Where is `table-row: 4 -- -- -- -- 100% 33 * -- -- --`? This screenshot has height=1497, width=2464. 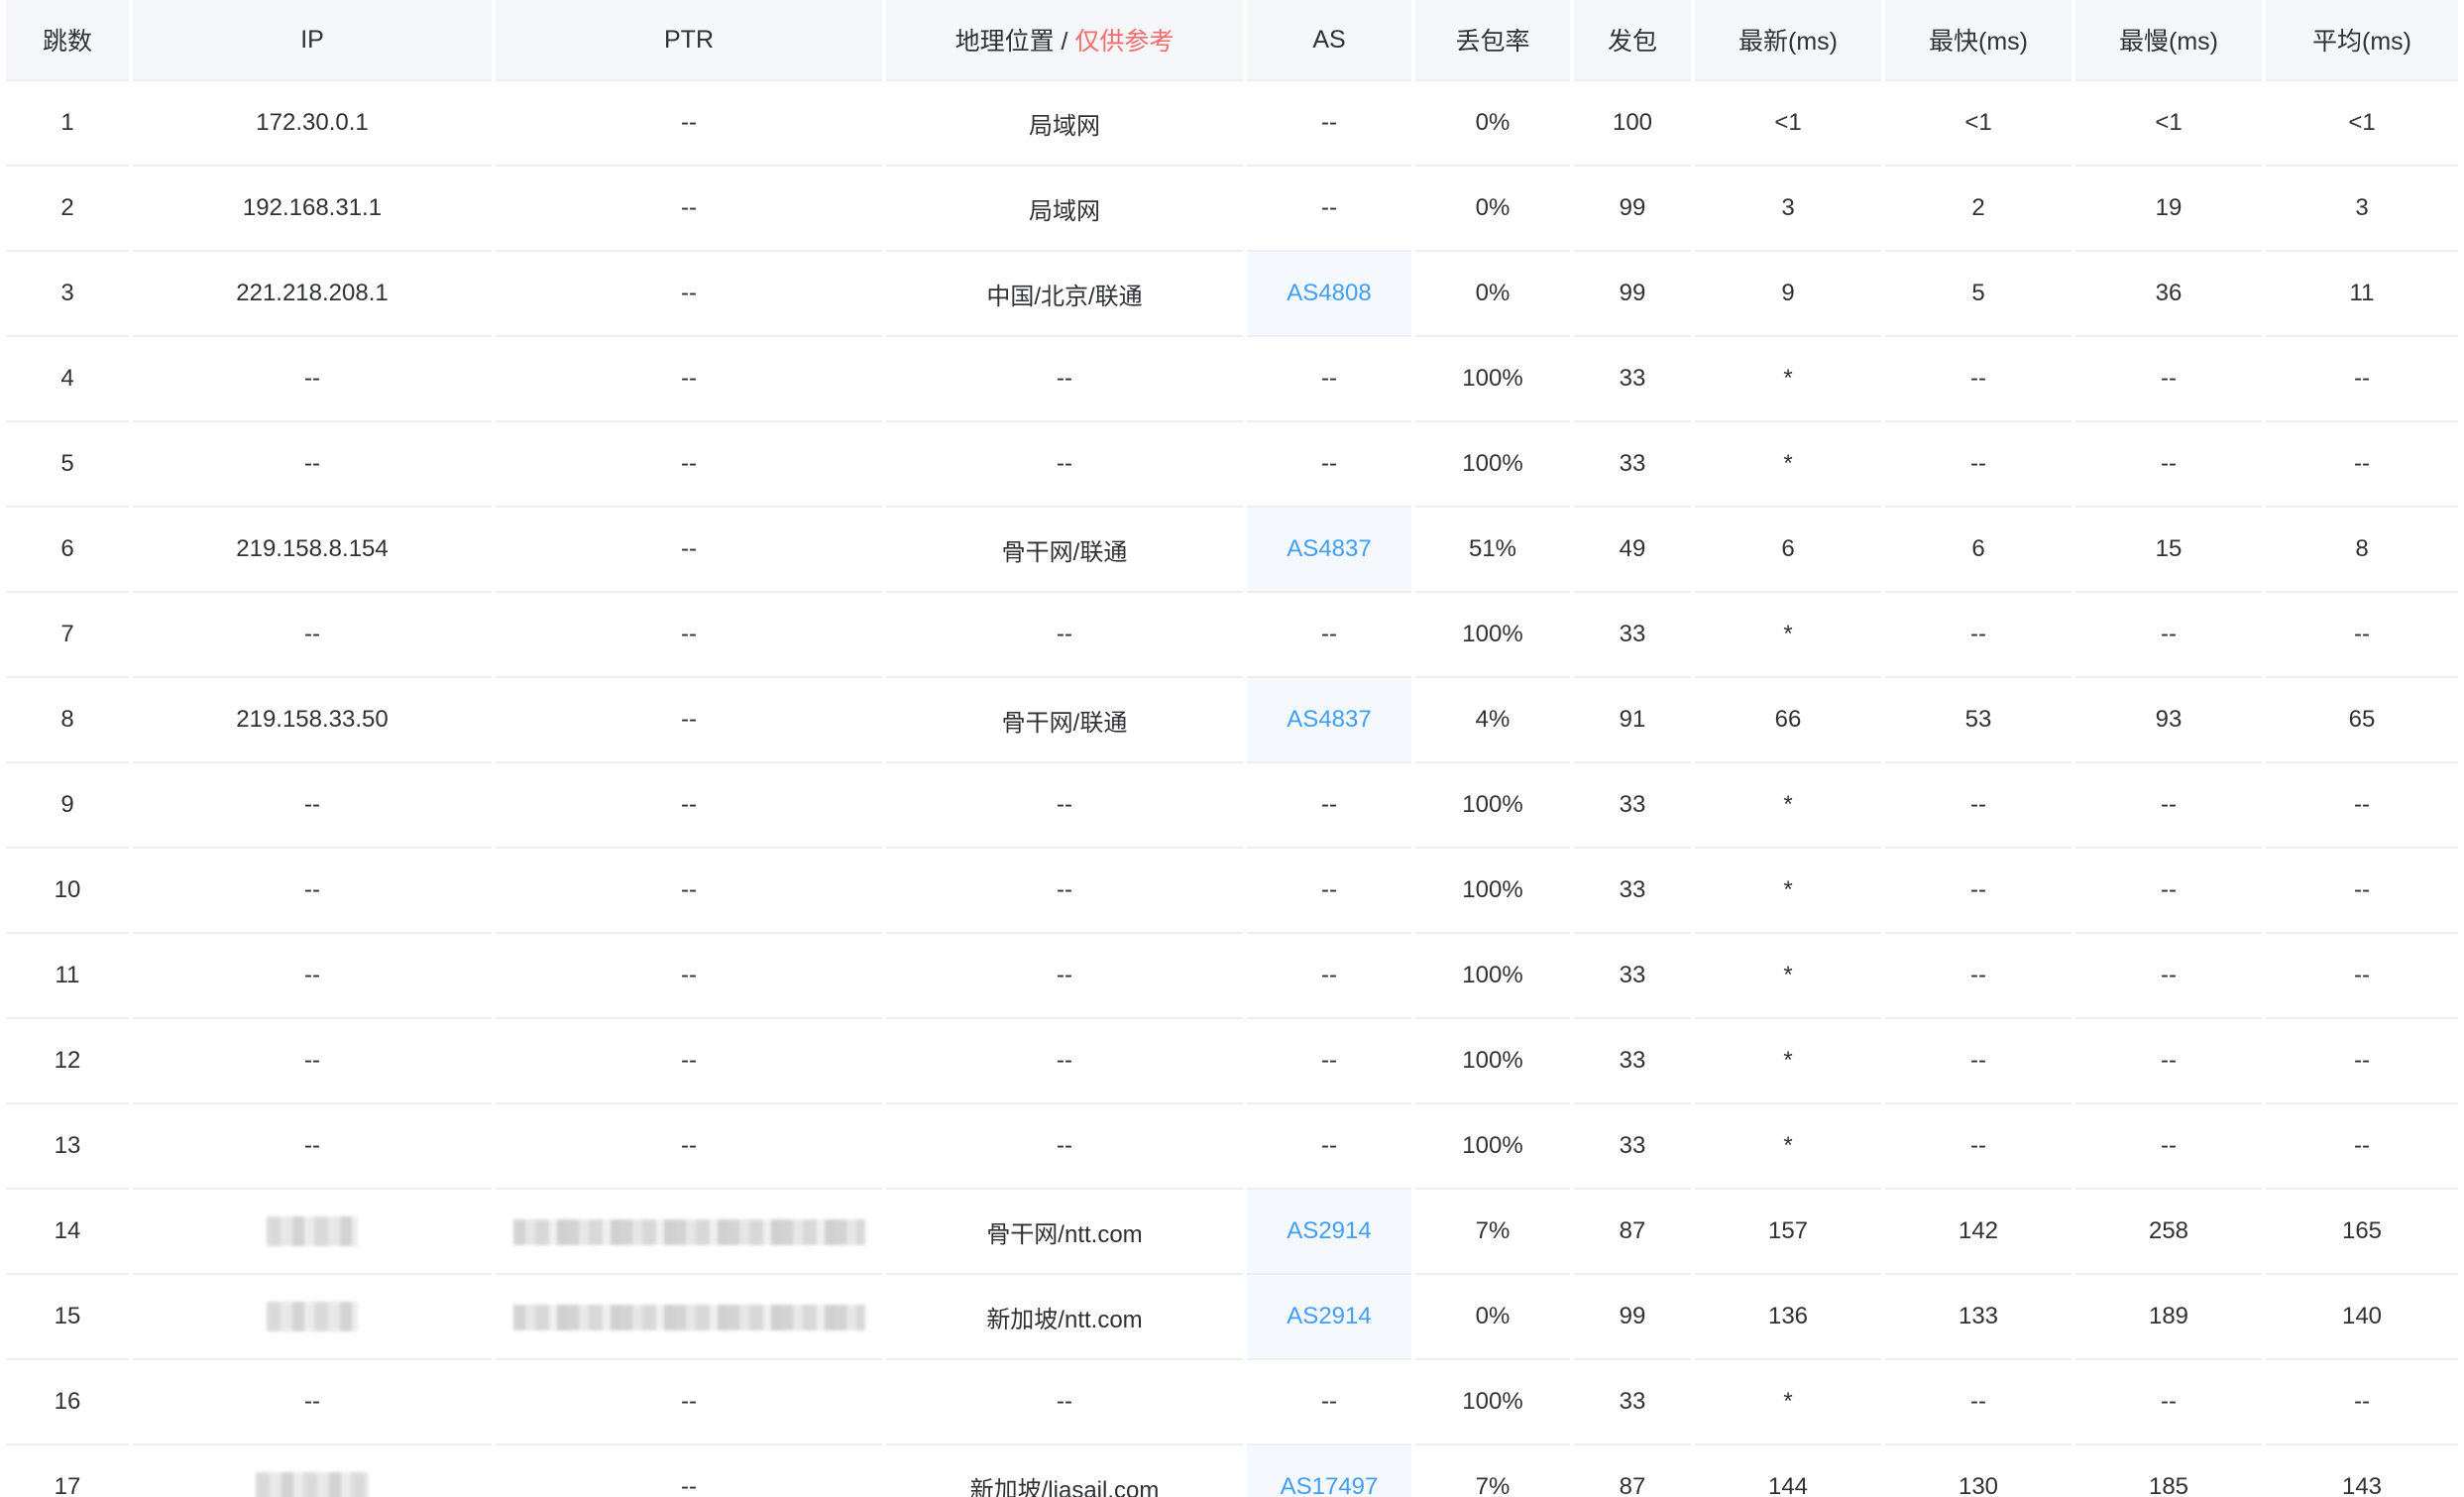
table-row: 4 -- -- -- -- 100% 33 * -- -- -- is located at coordinates (1232, 379).